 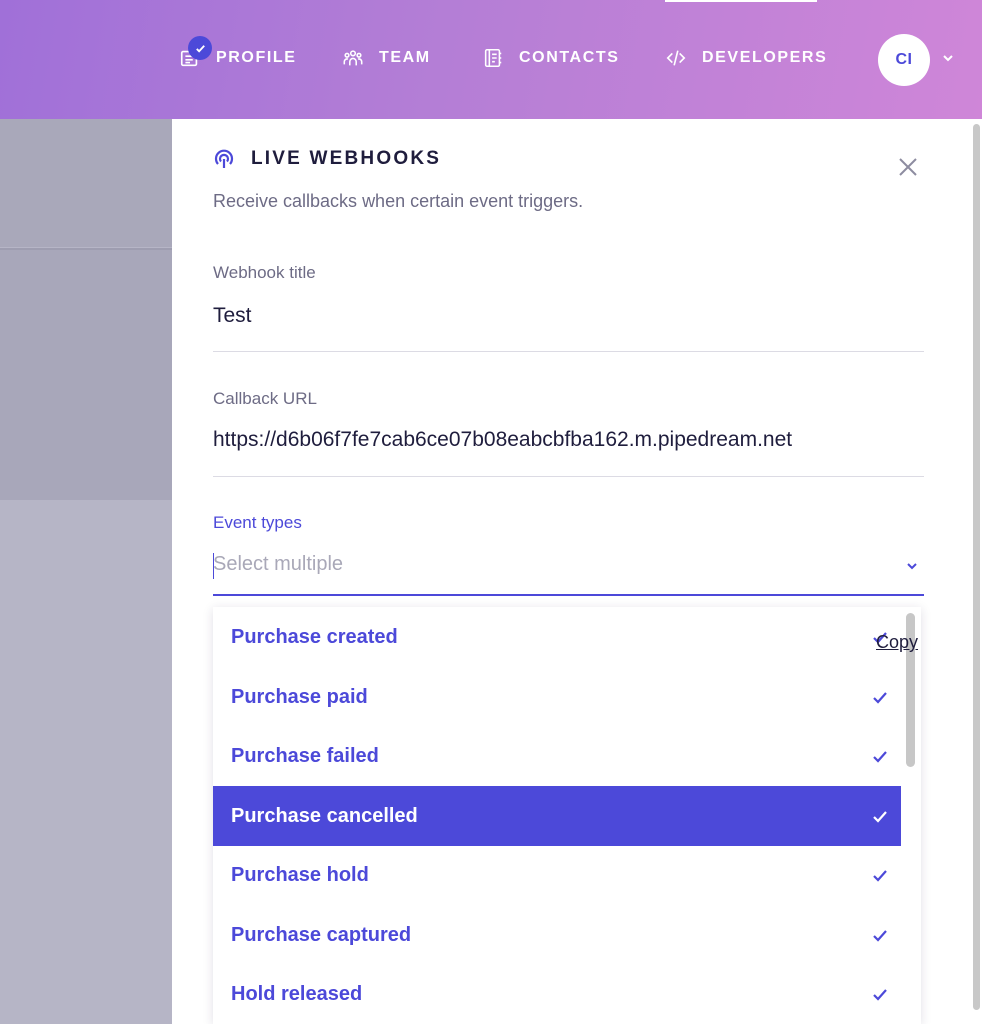 I want to click on code-icon, so click(x=676, y=58).